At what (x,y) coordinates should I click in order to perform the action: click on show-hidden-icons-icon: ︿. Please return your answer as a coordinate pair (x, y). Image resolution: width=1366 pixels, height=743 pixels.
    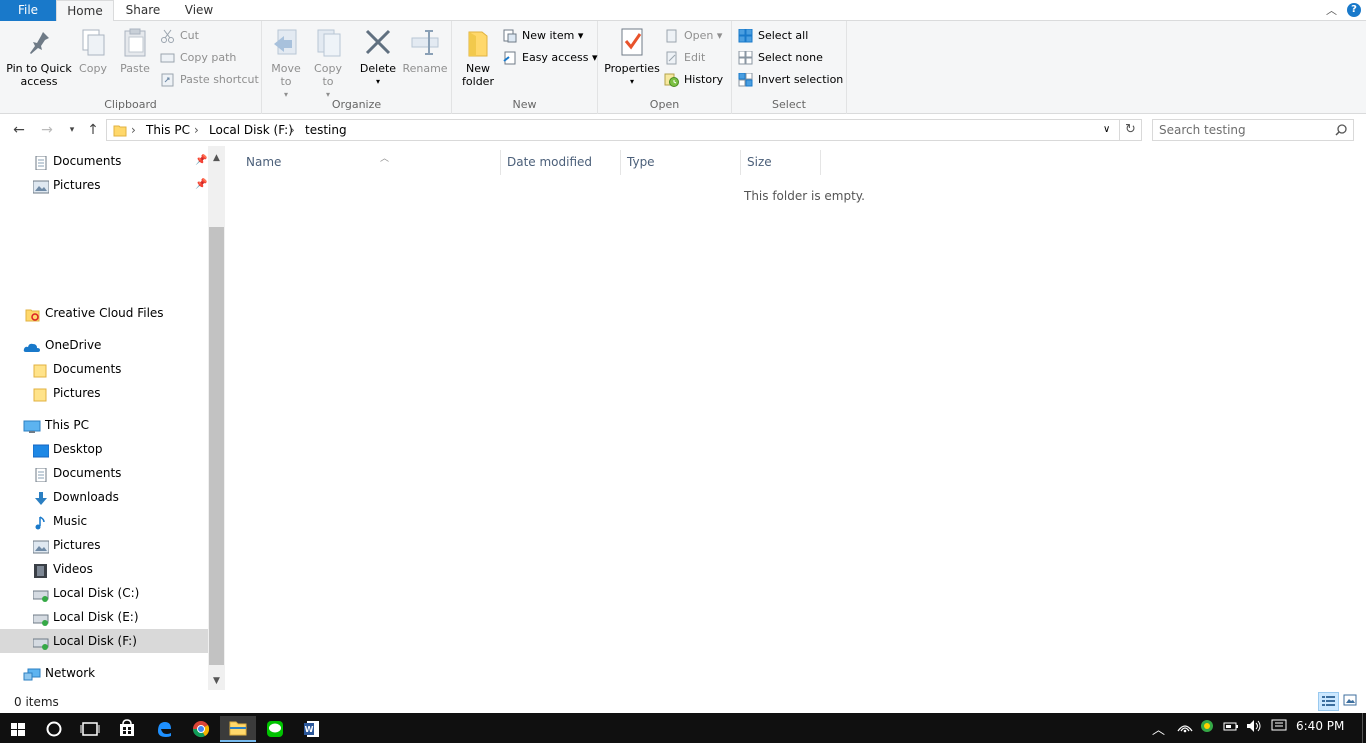
    Looking at the image, I should click on (1158, 728).